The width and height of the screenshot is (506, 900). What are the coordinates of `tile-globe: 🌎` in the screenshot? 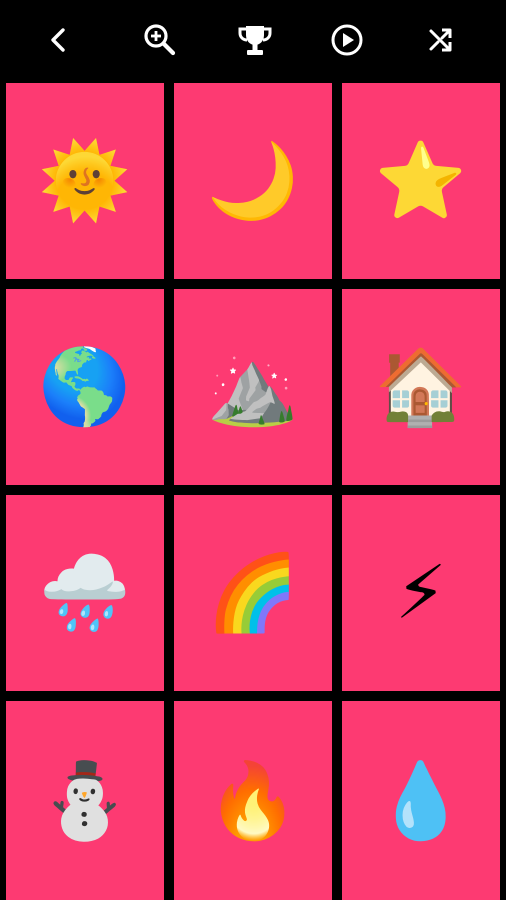 It's located at (85, 387).